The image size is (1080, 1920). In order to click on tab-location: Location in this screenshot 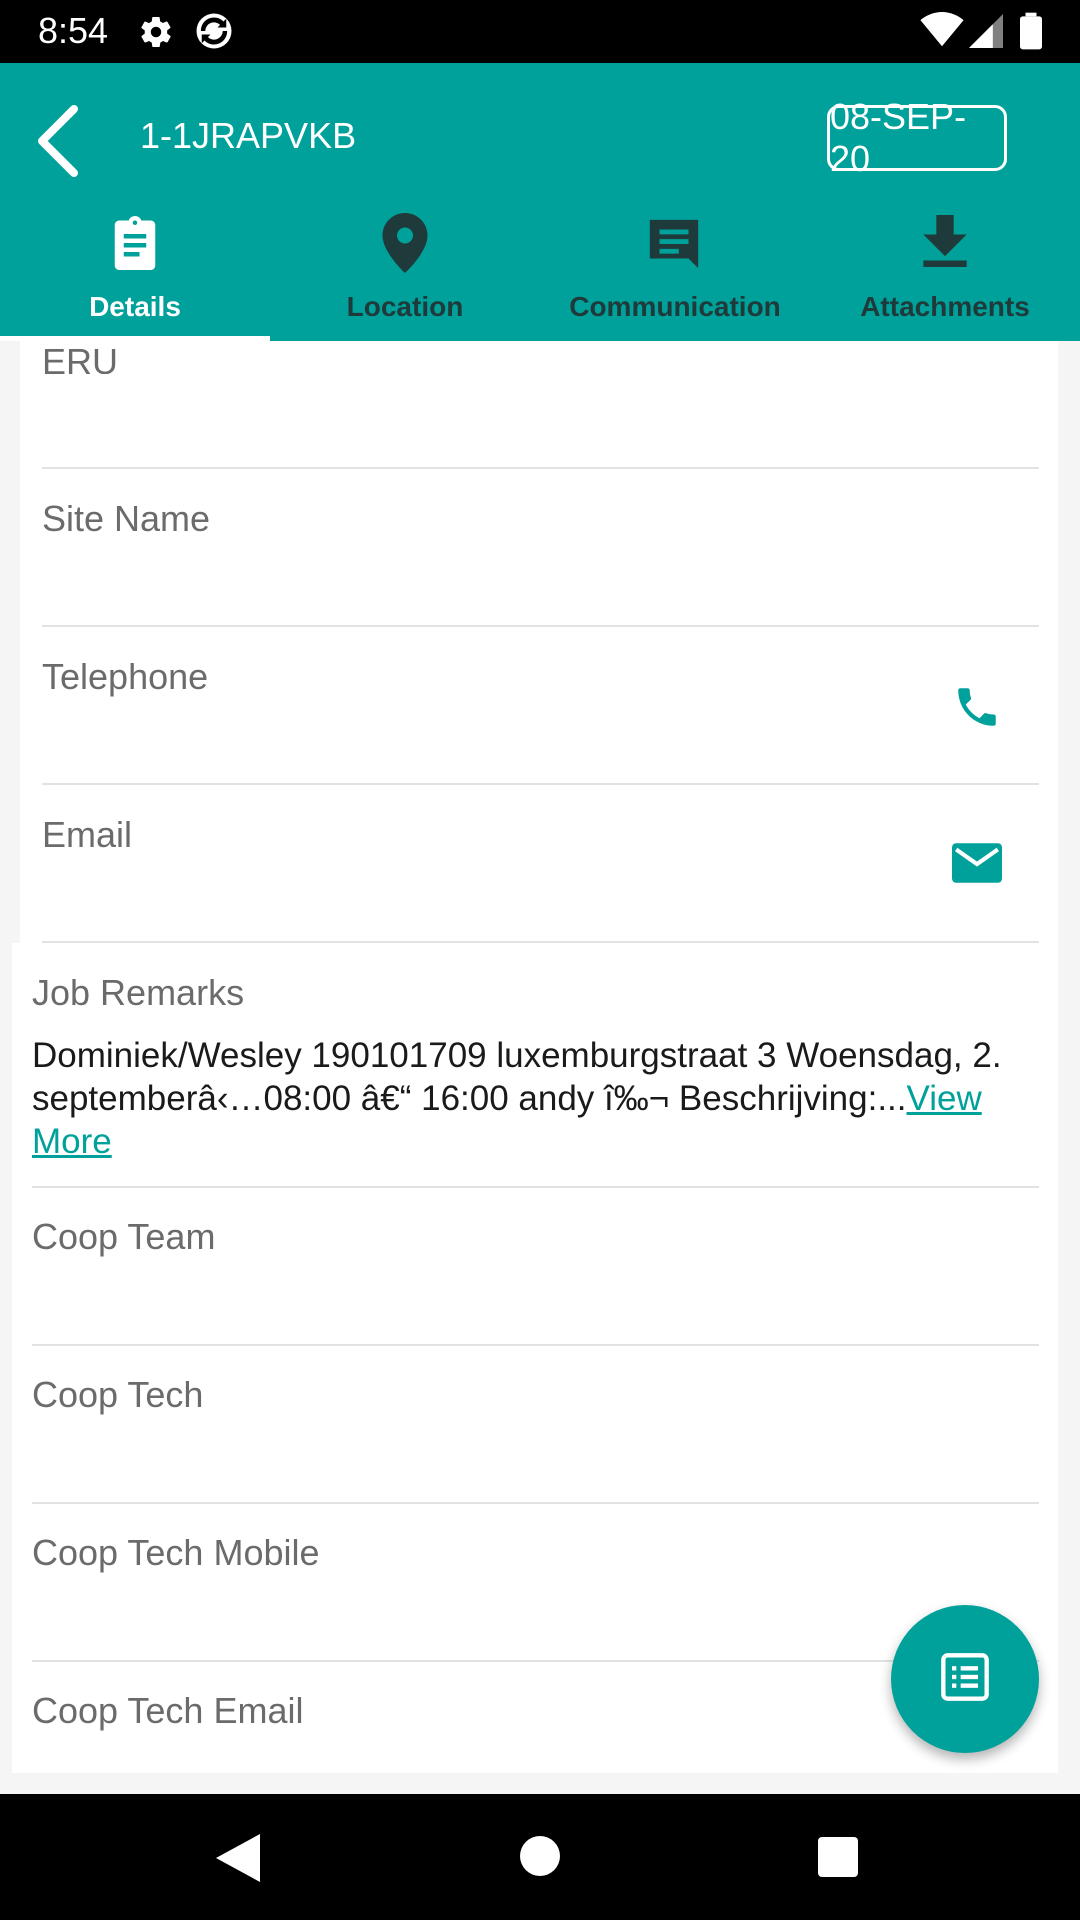, I will do `click(405, 202)`.